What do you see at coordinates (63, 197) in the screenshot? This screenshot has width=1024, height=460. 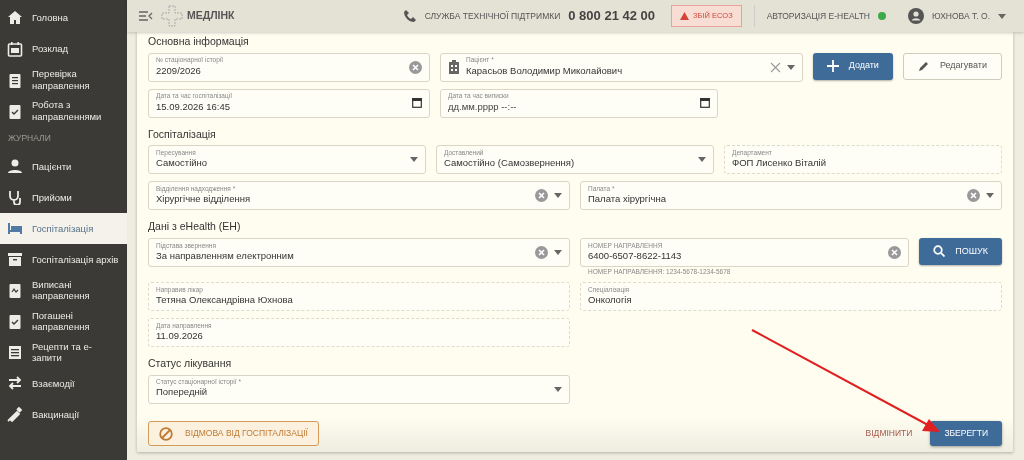 I see `sidebar-item: Прийоми` at bounding box center [63, 197].